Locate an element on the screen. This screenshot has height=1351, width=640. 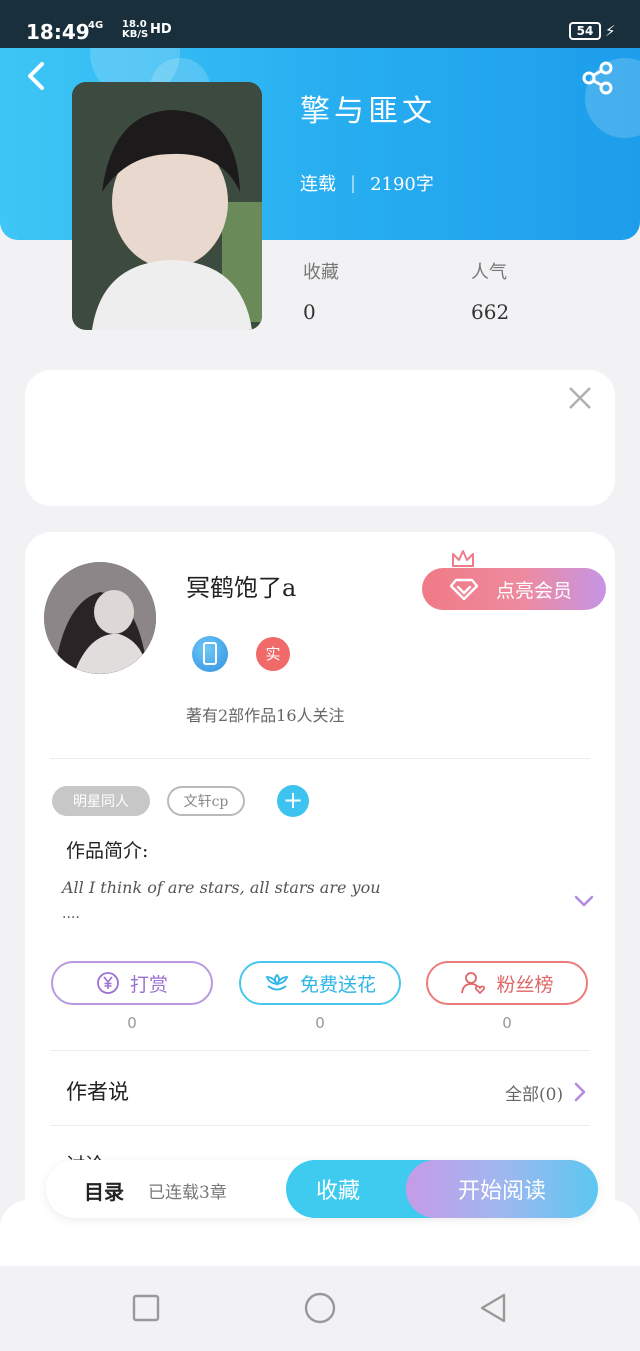
author-stats: 著有2部作品16人关注 is located at coordinates (265, 715).